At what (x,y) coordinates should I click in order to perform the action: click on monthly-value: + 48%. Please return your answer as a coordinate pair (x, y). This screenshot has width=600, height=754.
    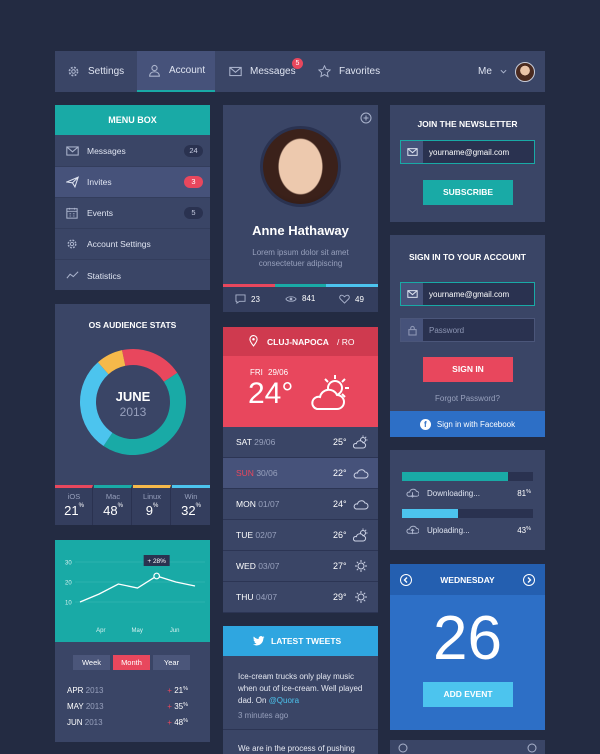
    Looking at the image, I should click on (177, 722).